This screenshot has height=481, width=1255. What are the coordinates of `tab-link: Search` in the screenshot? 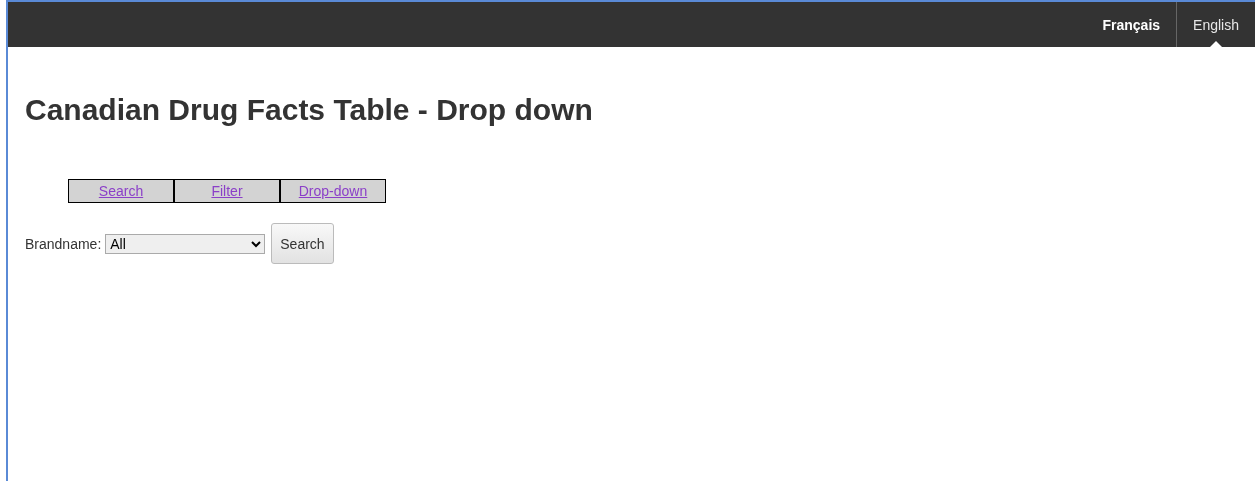 It's located at (121, 191).